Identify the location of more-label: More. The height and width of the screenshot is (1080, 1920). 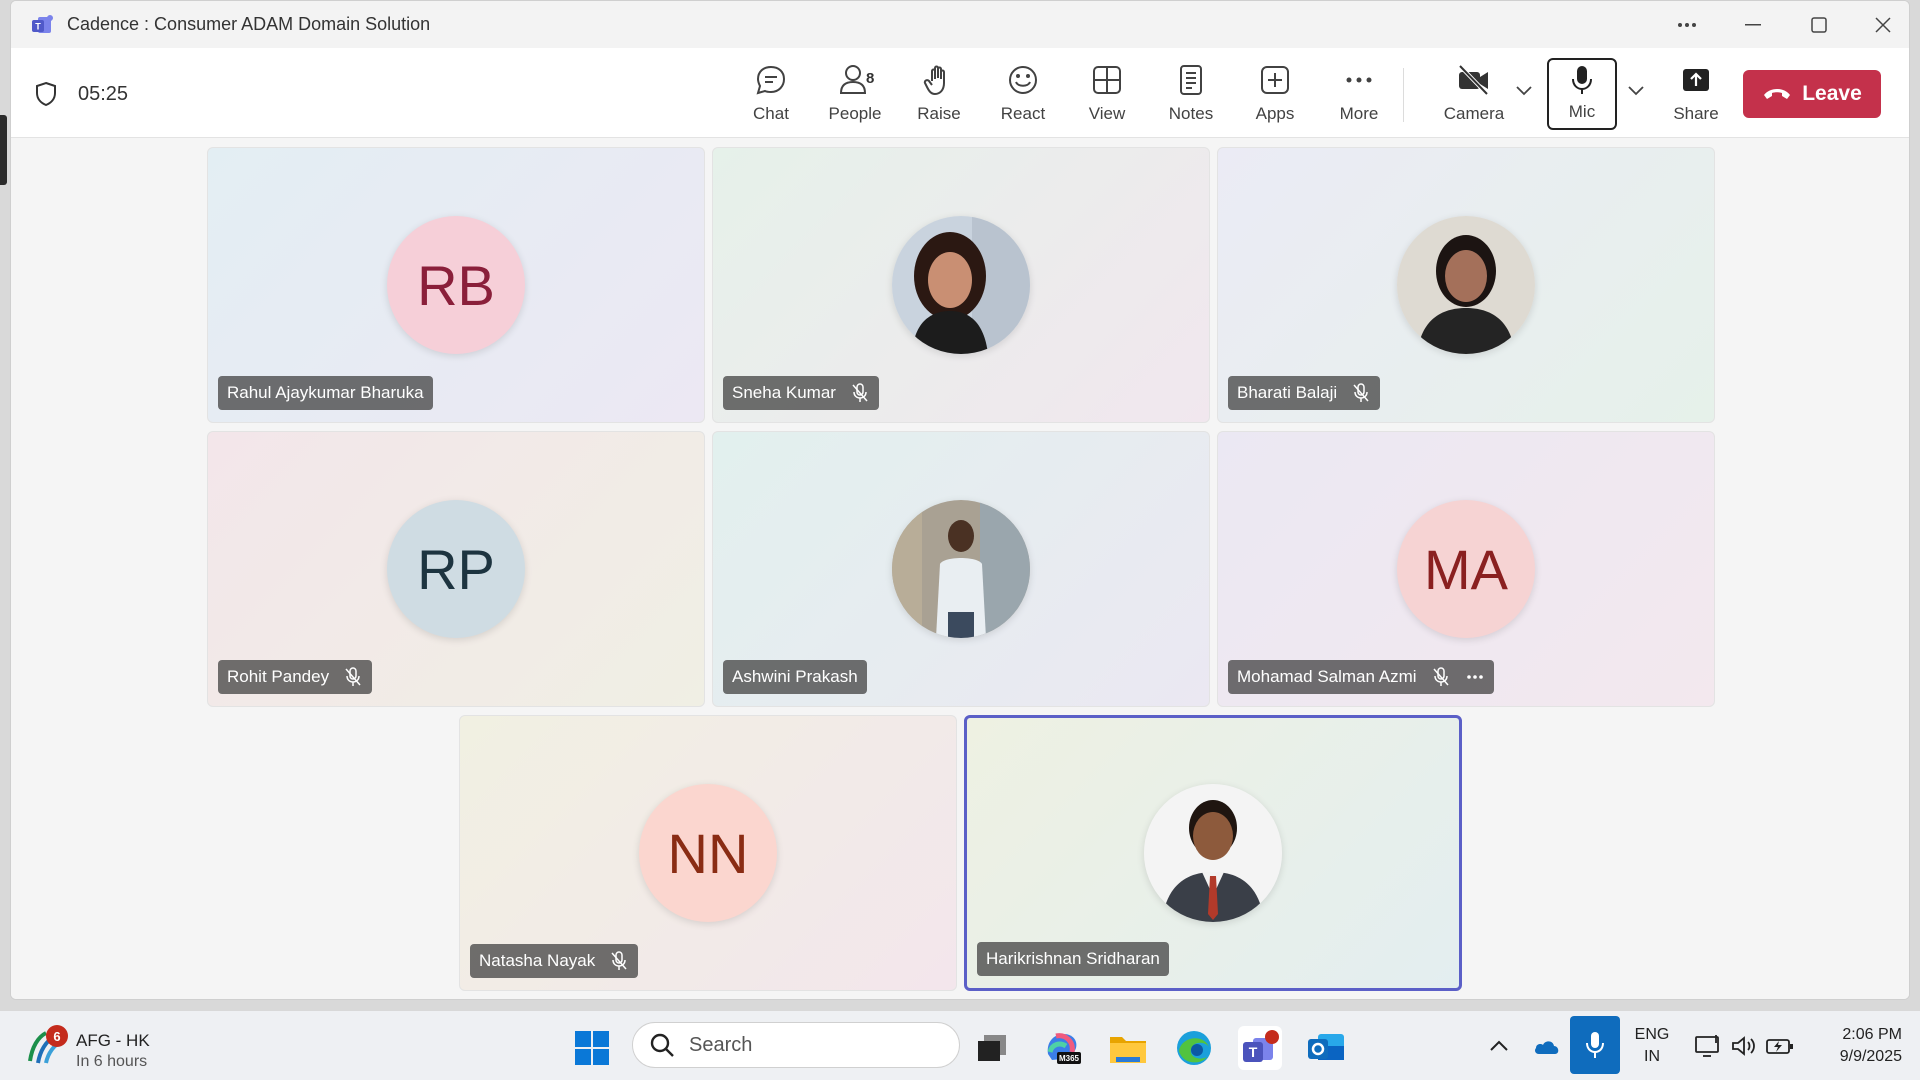
(1359, 113).